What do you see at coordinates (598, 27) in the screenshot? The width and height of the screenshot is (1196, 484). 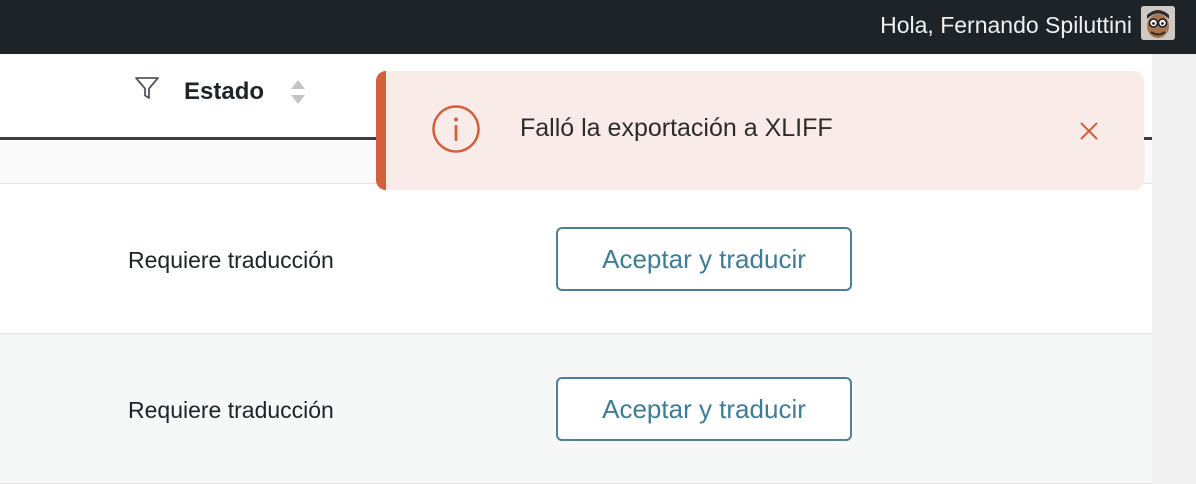 I see `admin-bar: Hola, Fernando Spiluttini` at bounding box center [598, 27].